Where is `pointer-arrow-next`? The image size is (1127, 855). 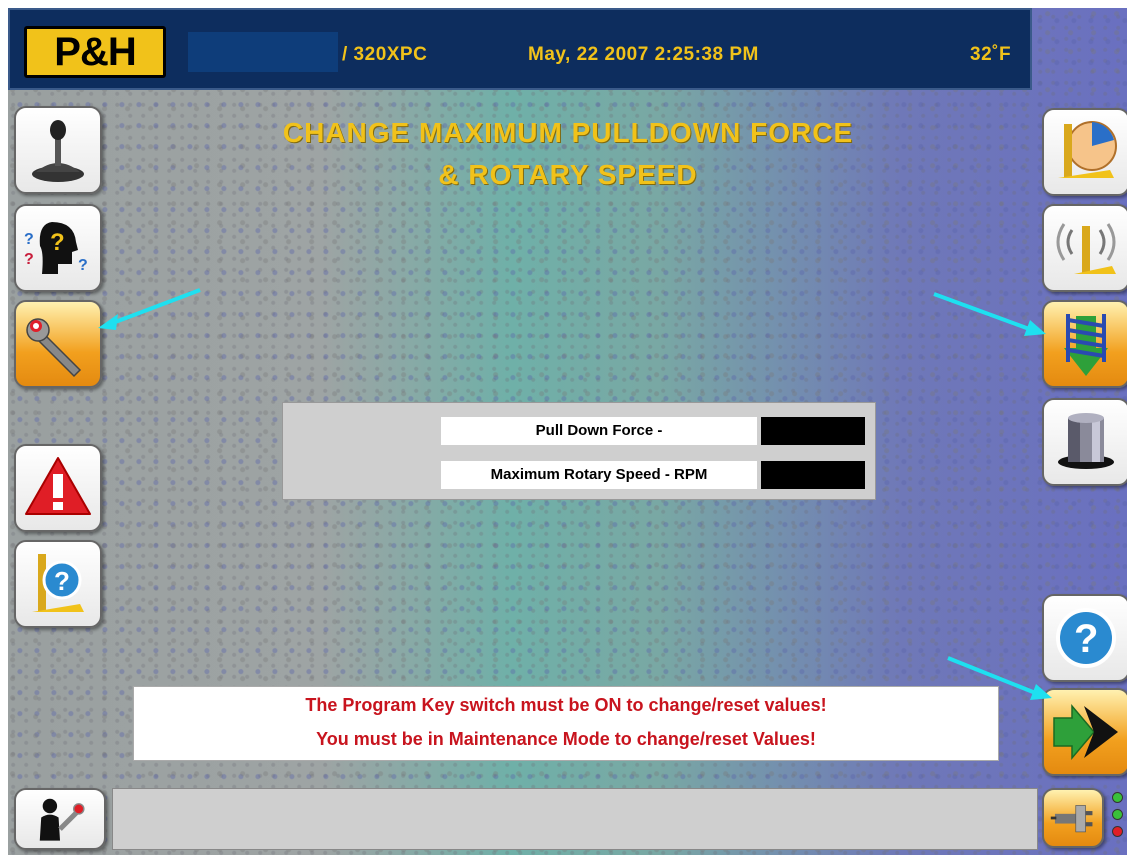 pointer-arrow-next is located at coordinates (999, 678).